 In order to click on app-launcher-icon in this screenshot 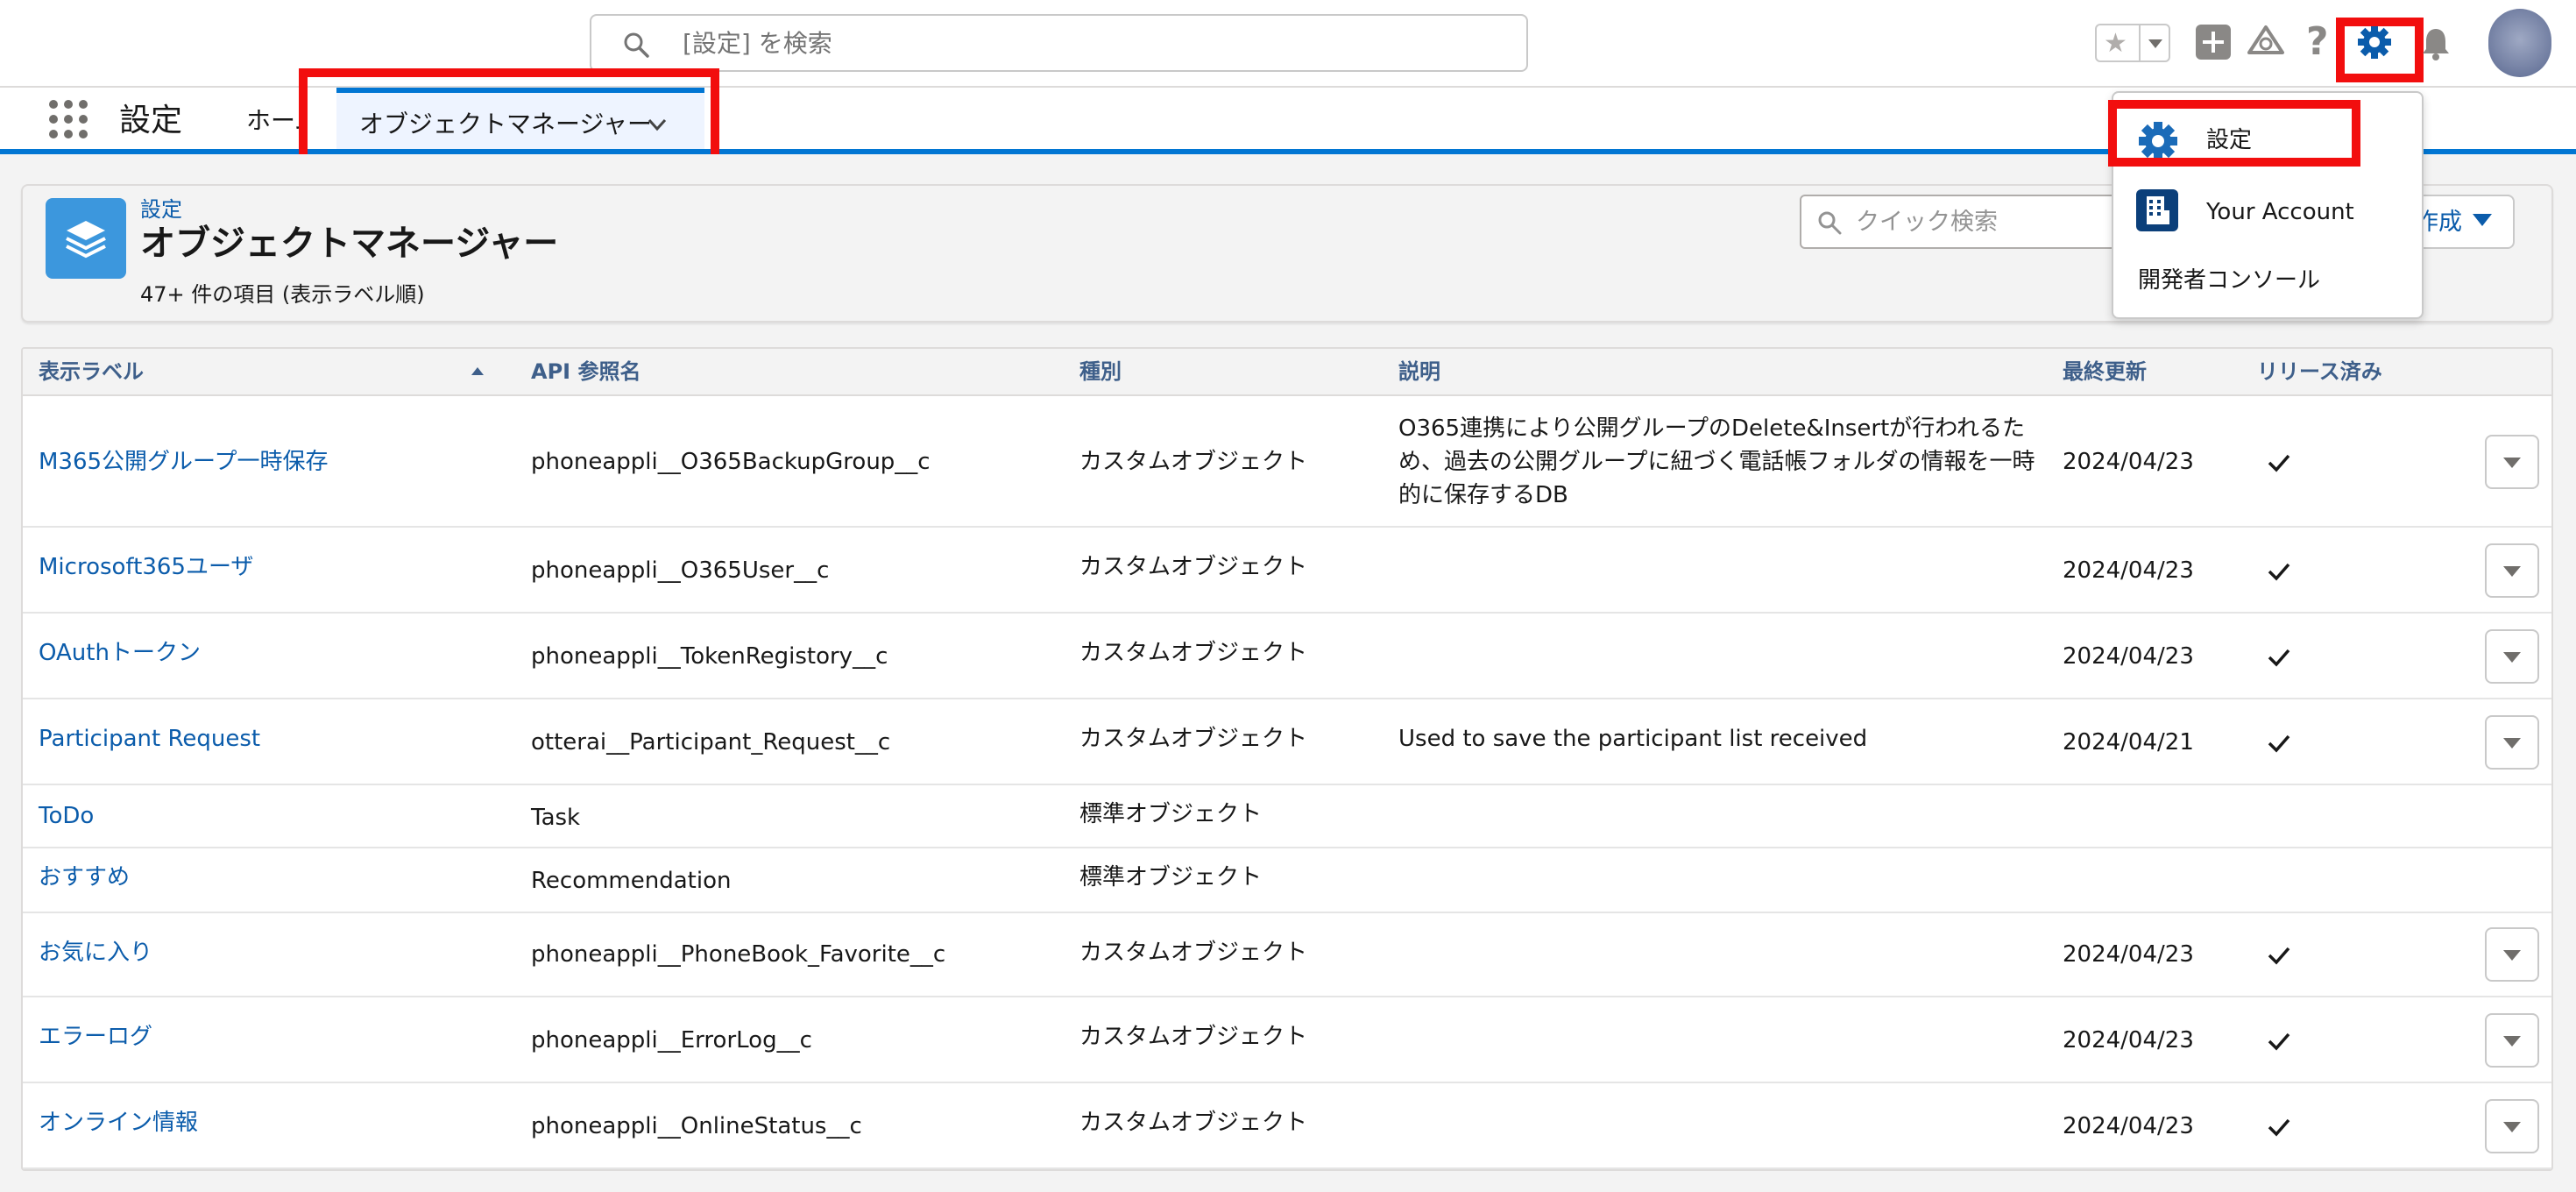, I will do `click(68, 119)`.